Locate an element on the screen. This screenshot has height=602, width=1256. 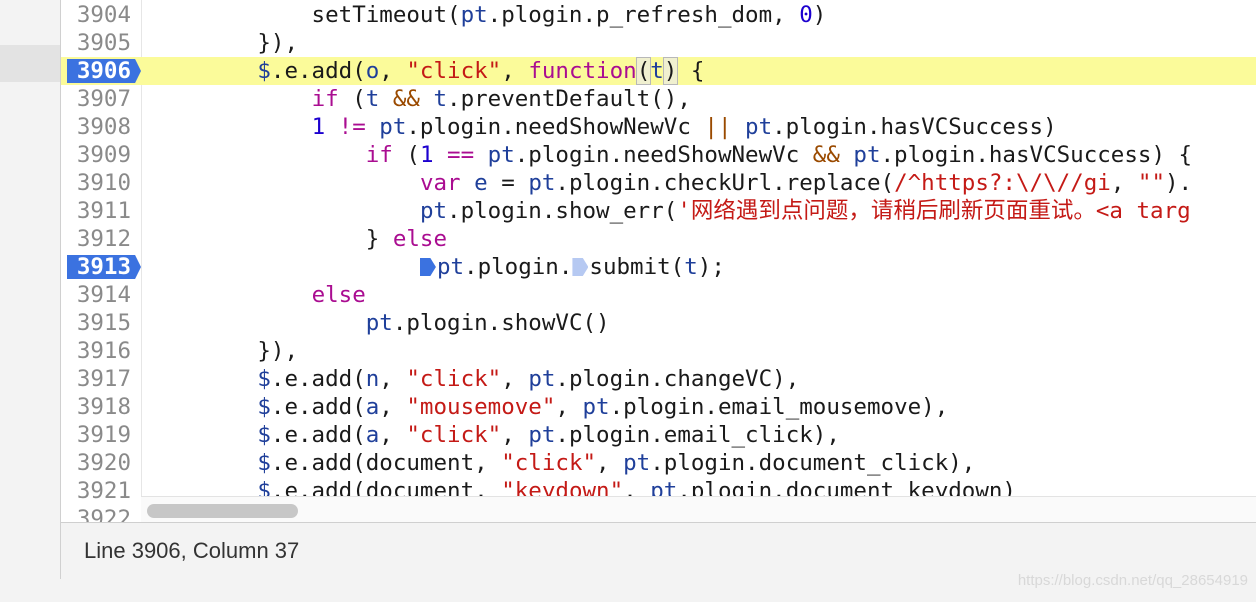
code-token: ( is located at coordinates (352, 99).